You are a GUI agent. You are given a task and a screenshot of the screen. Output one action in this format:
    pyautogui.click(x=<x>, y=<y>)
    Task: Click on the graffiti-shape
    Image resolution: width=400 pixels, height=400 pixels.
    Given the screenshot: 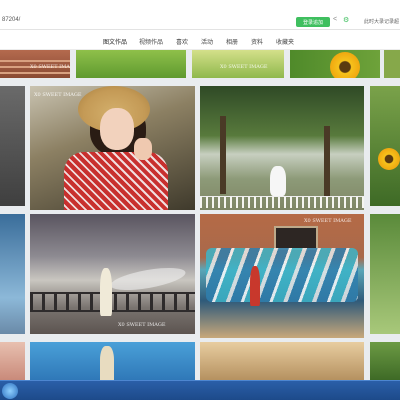 What is the action you would take?
    pyautogui.click(x=282, y=275)
    